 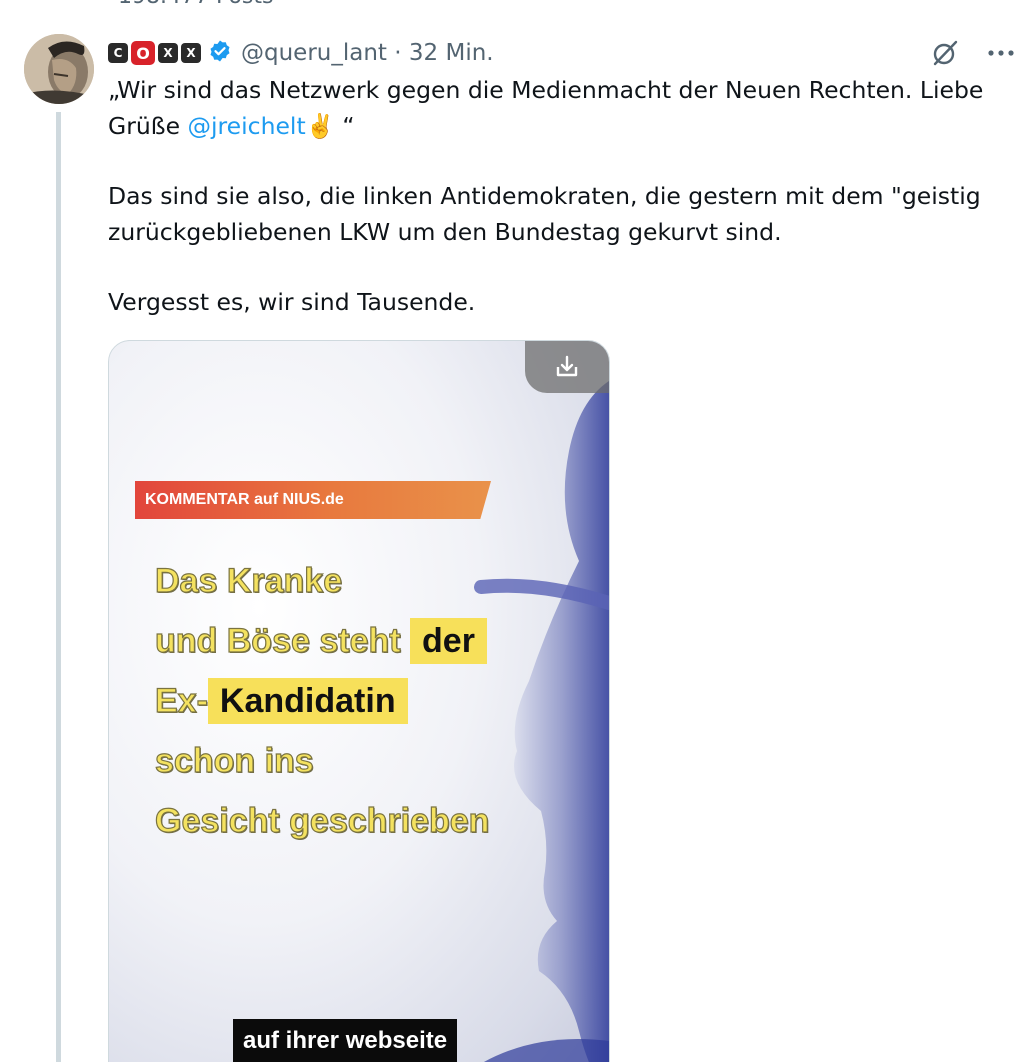 I want to click on headline-line-2: und Böse steht der, so click(x=321, y=641).